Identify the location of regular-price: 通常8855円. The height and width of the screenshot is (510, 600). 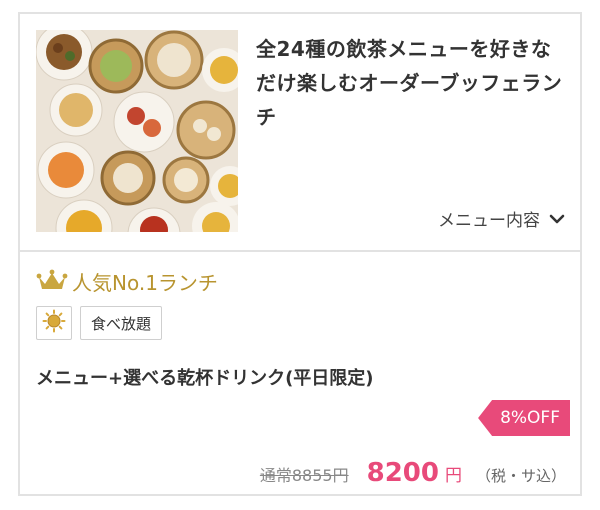
(304, 475).